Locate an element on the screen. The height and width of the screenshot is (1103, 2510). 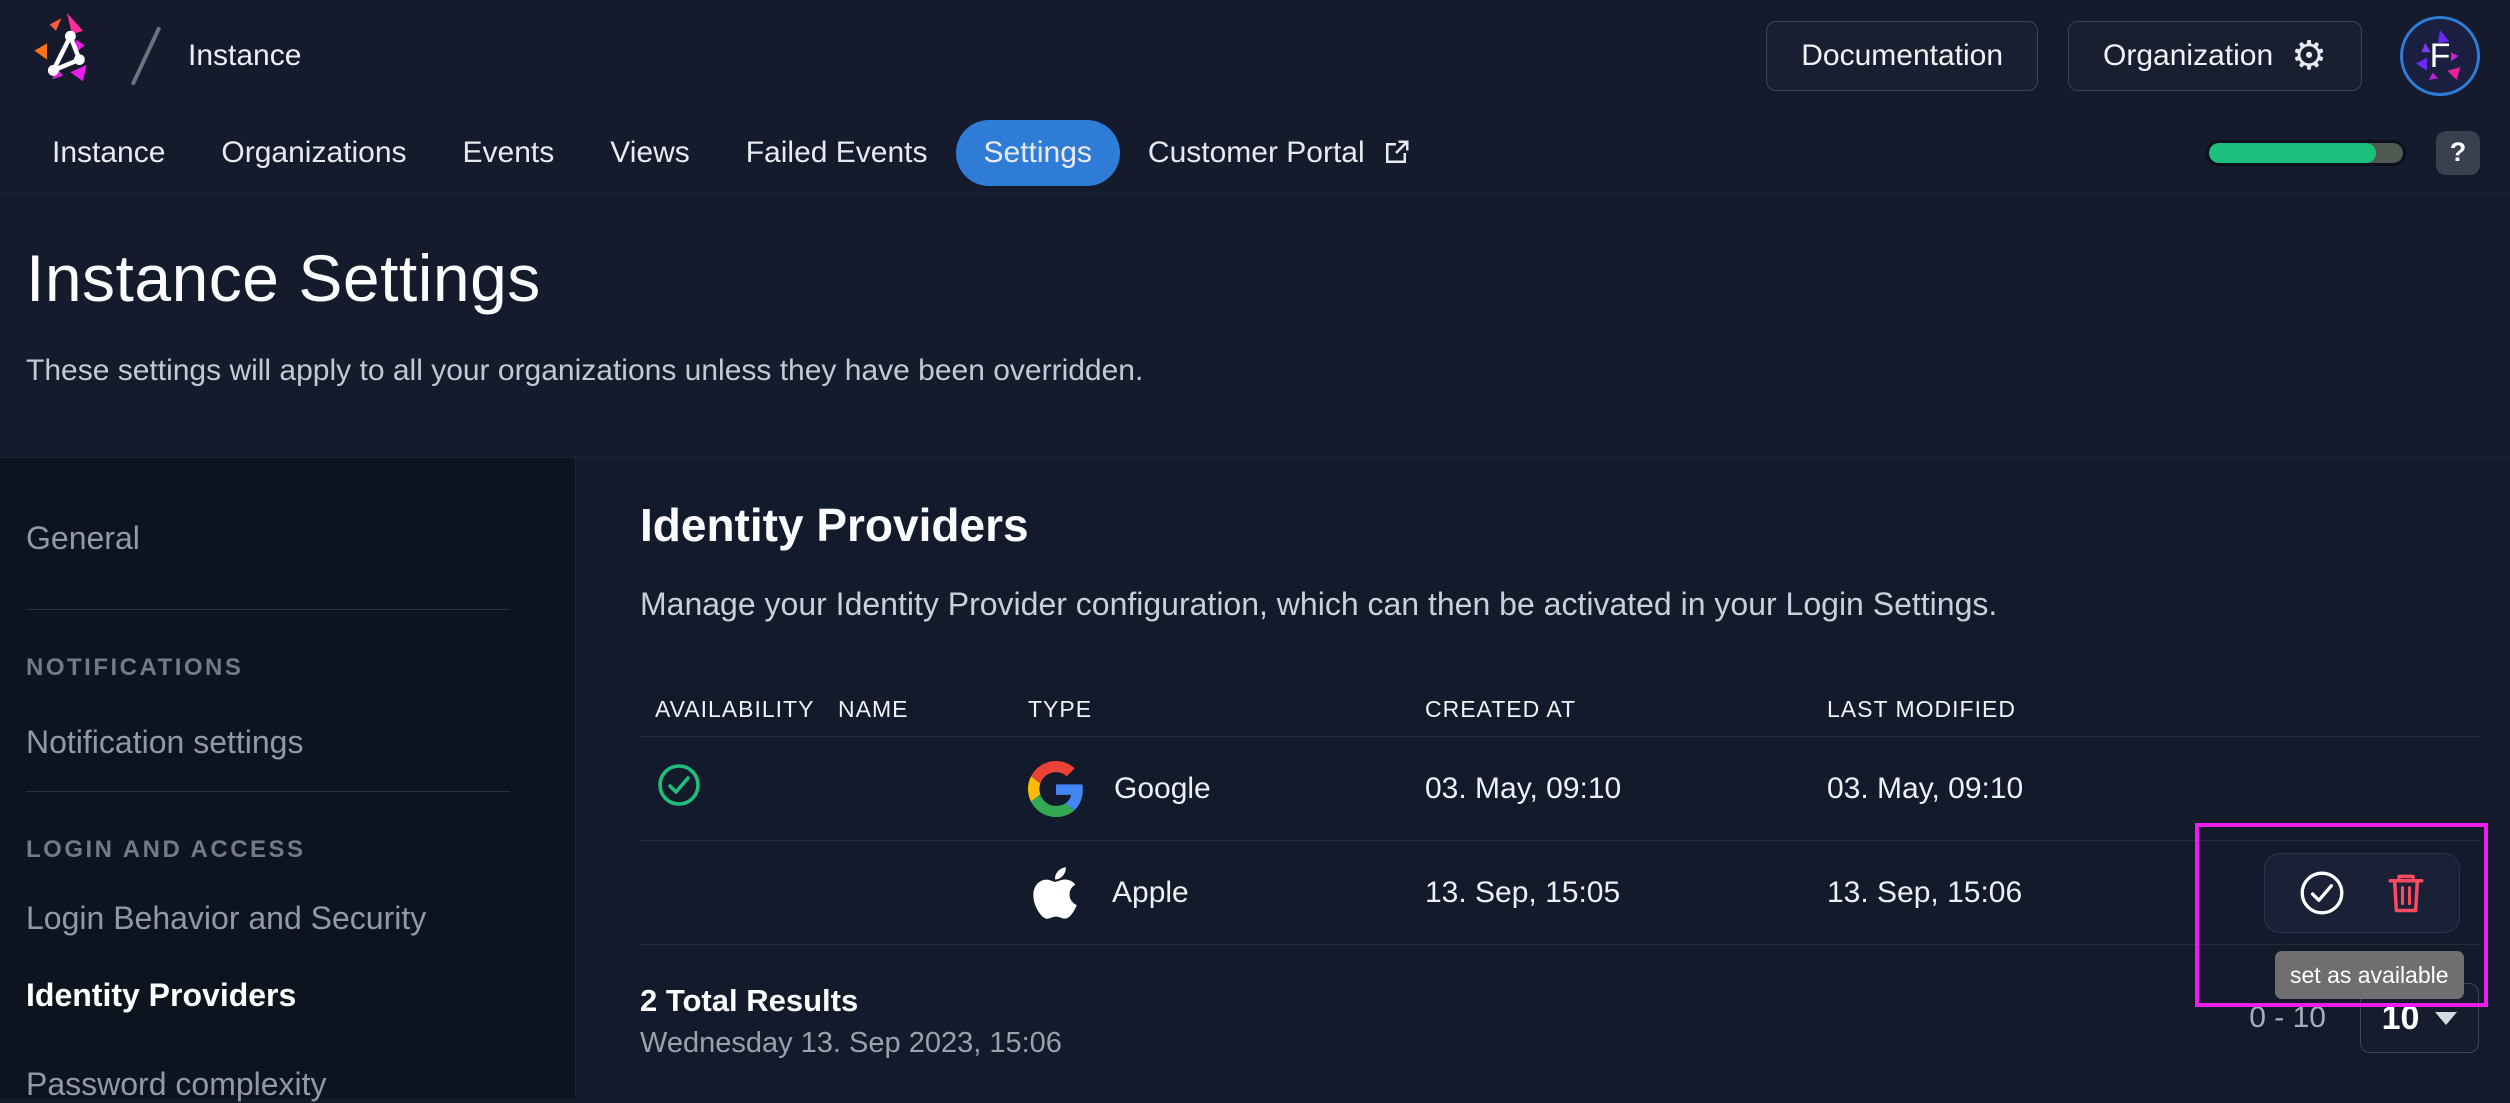
col-last-modified: LAST MODIFIED is located at coordinates (1921, 709).